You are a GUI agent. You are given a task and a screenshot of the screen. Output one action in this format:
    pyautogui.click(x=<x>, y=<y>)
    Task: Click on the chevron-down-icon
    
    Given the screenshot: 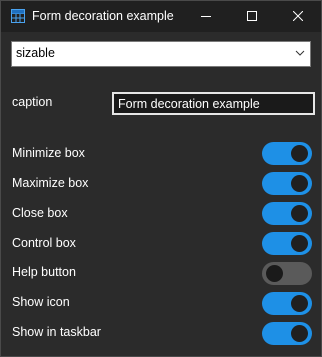 What is the action you would take?
    pyautogui.click(x=300, y=54)
    